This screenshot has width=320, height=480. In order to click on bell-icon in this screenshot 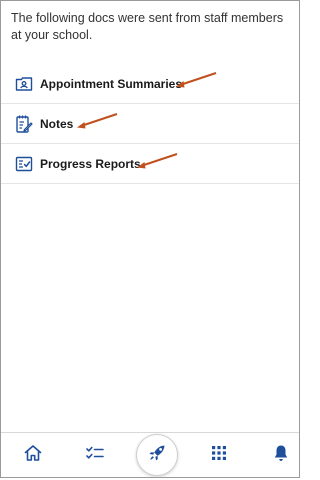, I will do `click(281, 455)`.